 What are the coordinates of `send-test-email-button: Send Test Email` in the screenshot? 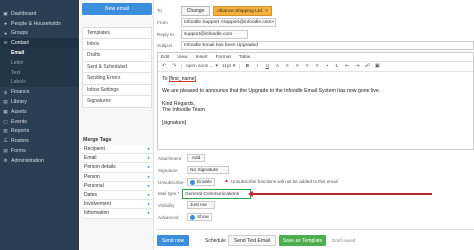 It's located at (252, 240).